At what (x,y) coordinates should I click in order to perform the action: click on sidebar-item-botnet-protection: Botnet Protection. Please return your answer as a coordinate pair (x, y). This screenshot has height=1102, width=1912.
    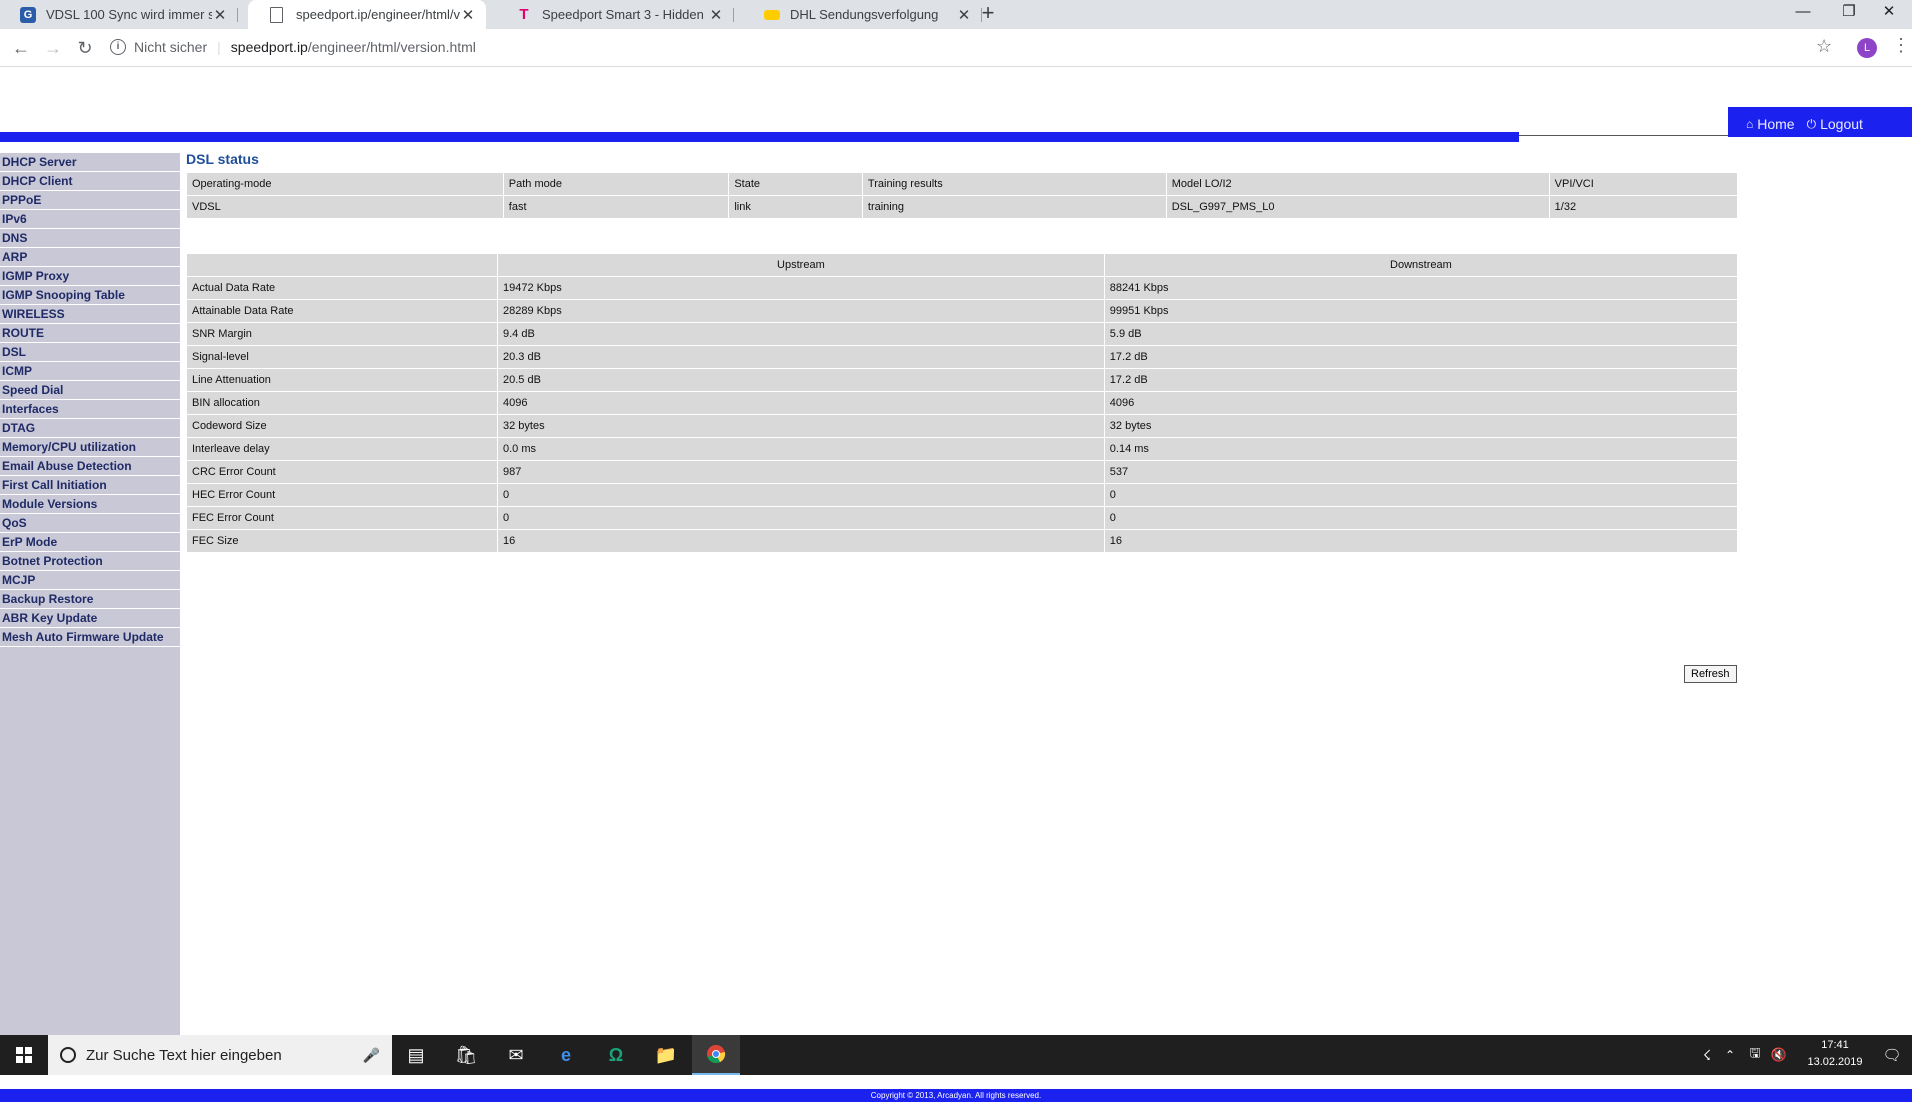
    Looking at the image, I should click on (90, 561).